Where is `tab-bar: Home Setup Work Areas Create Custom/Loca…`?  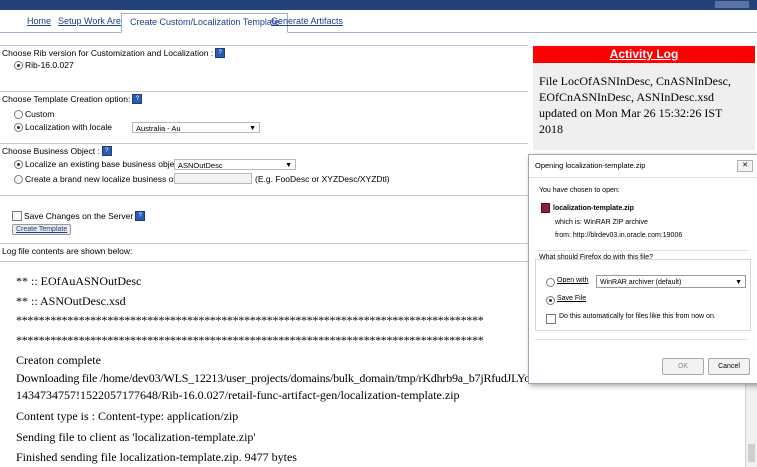 tab-bar: Home Setup Work Areas Create Custom/Loca… is located at coordinates (378, 21).